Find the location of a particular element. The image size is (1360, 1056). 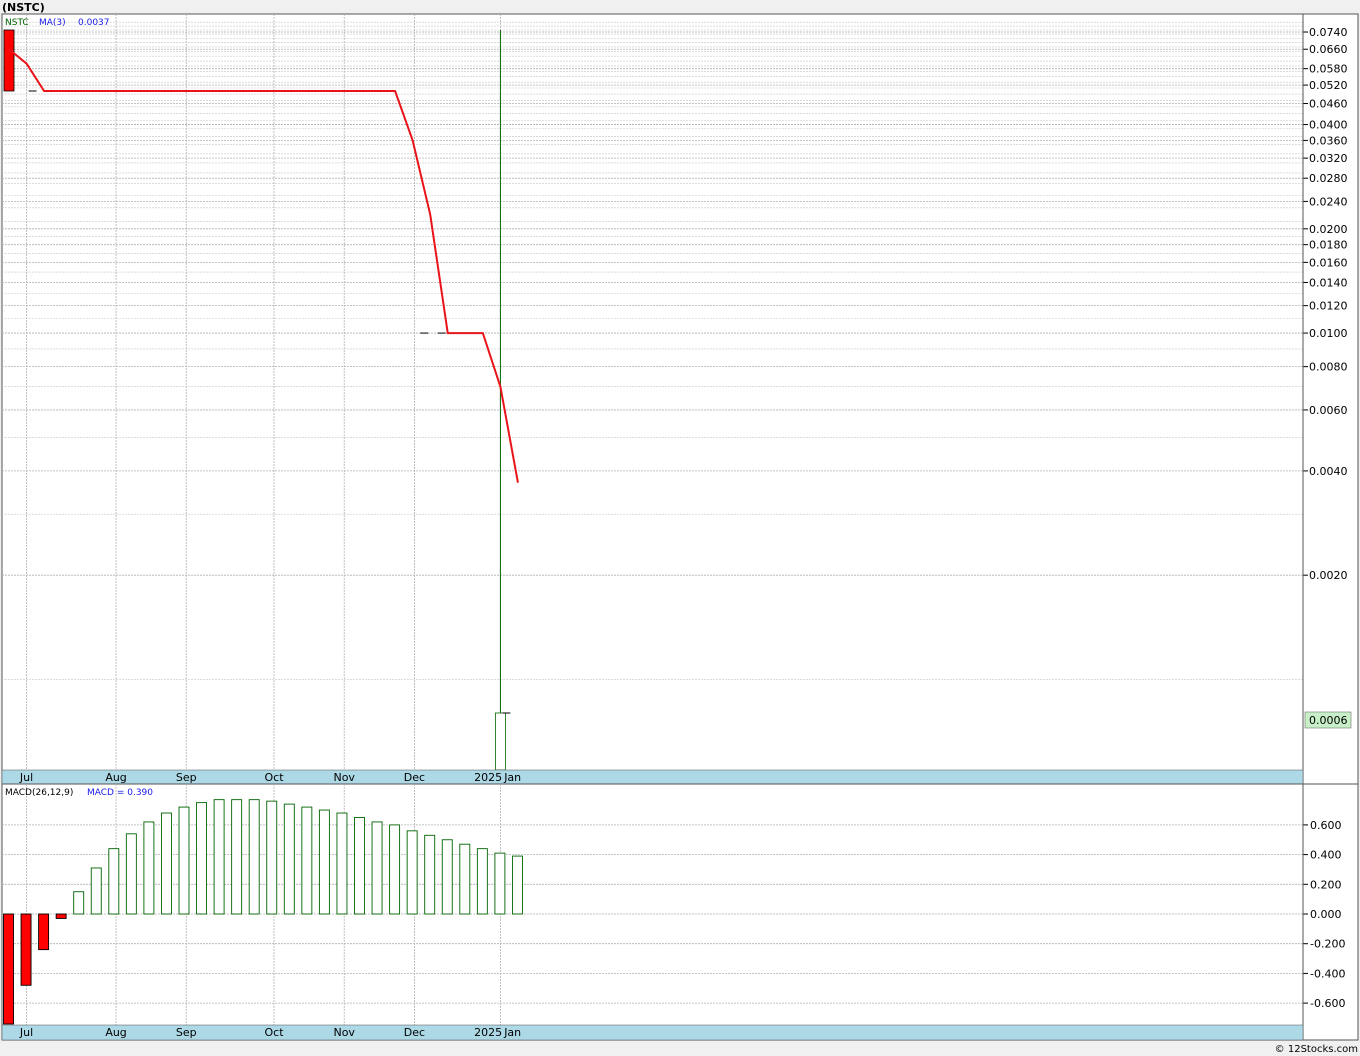

price-y-tick-label: 0.0100 is located at coordinates (1328, 333).